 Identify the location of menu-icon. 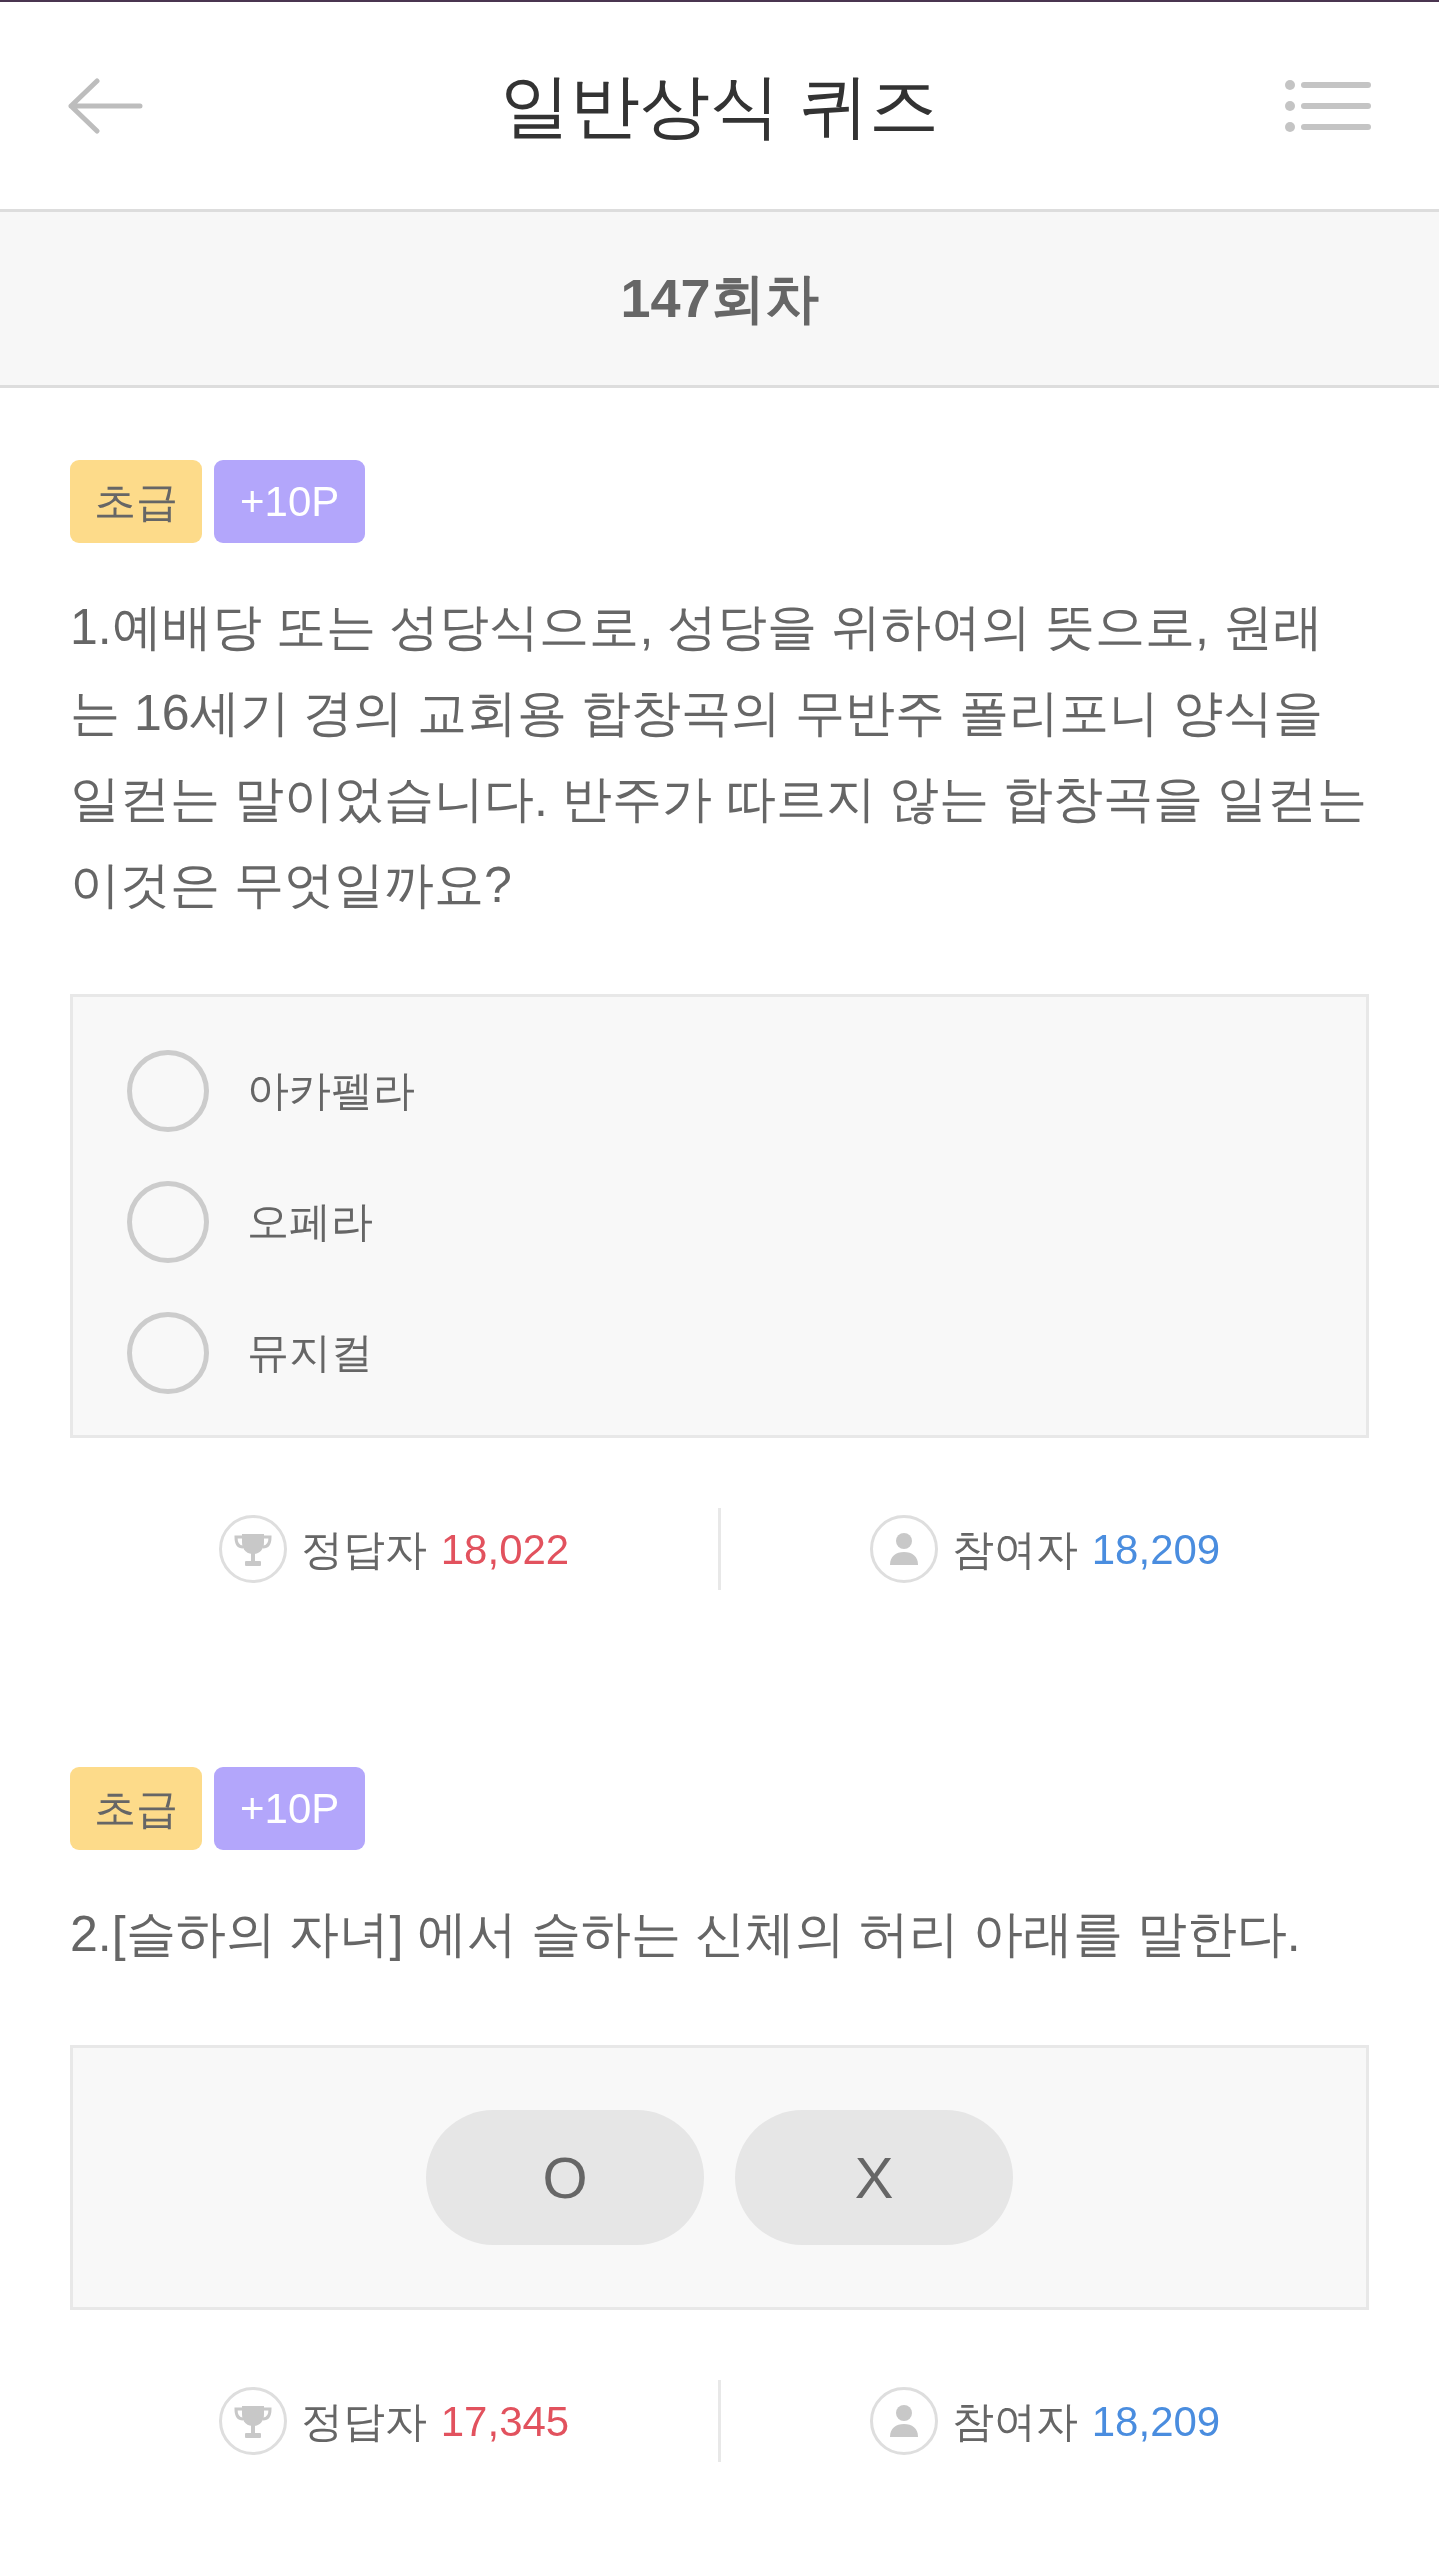
(1328, 105).